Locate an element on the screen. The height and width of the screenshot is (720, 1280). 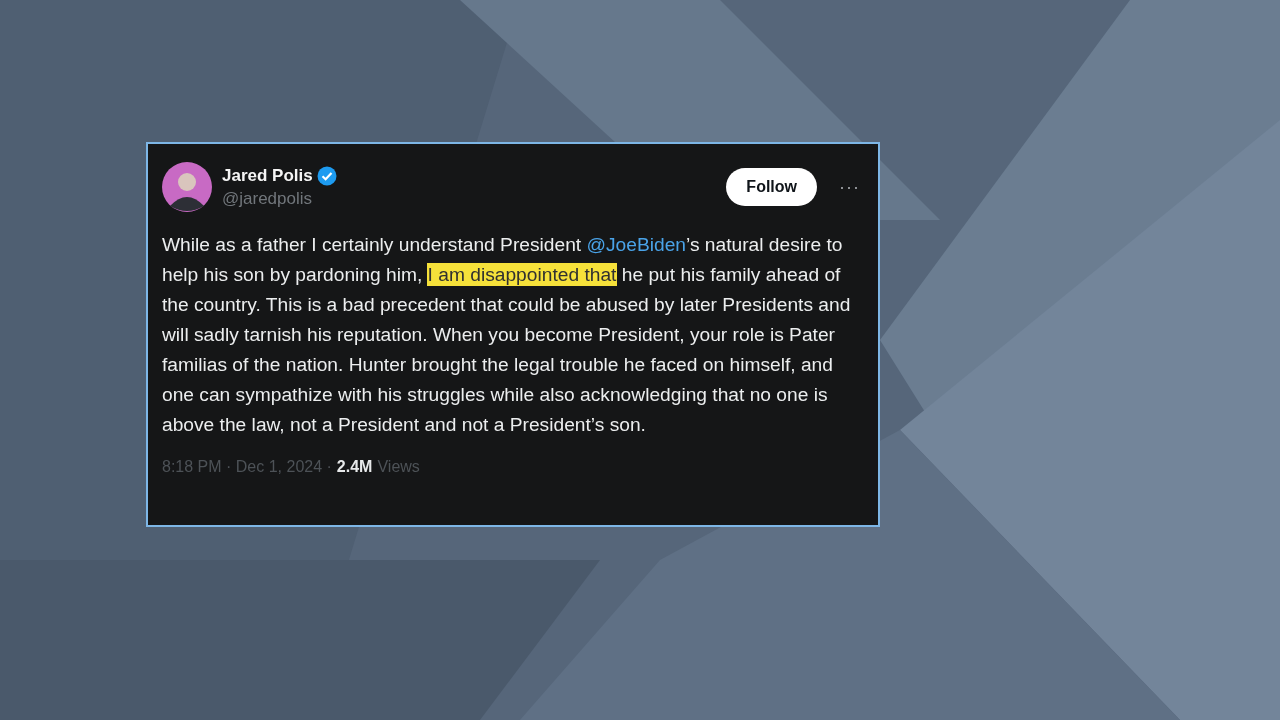
post-timestamp: 8:18 PM · Dec 1, 2024 · is located at coordinates (247, 467).